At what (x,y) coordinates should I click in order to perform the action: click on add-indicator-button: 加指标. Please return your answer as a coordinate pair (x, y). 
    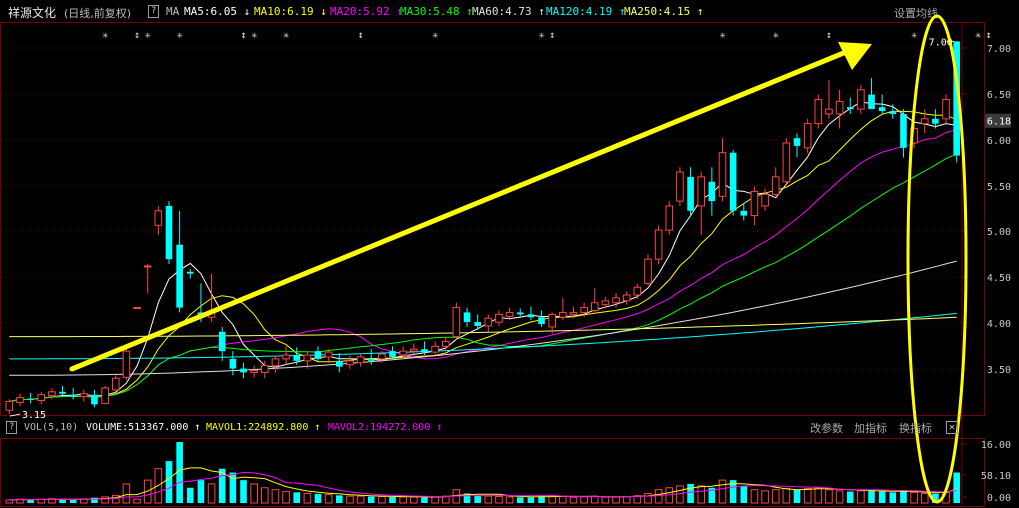
    Looking at the image, I should click on (870, 428).